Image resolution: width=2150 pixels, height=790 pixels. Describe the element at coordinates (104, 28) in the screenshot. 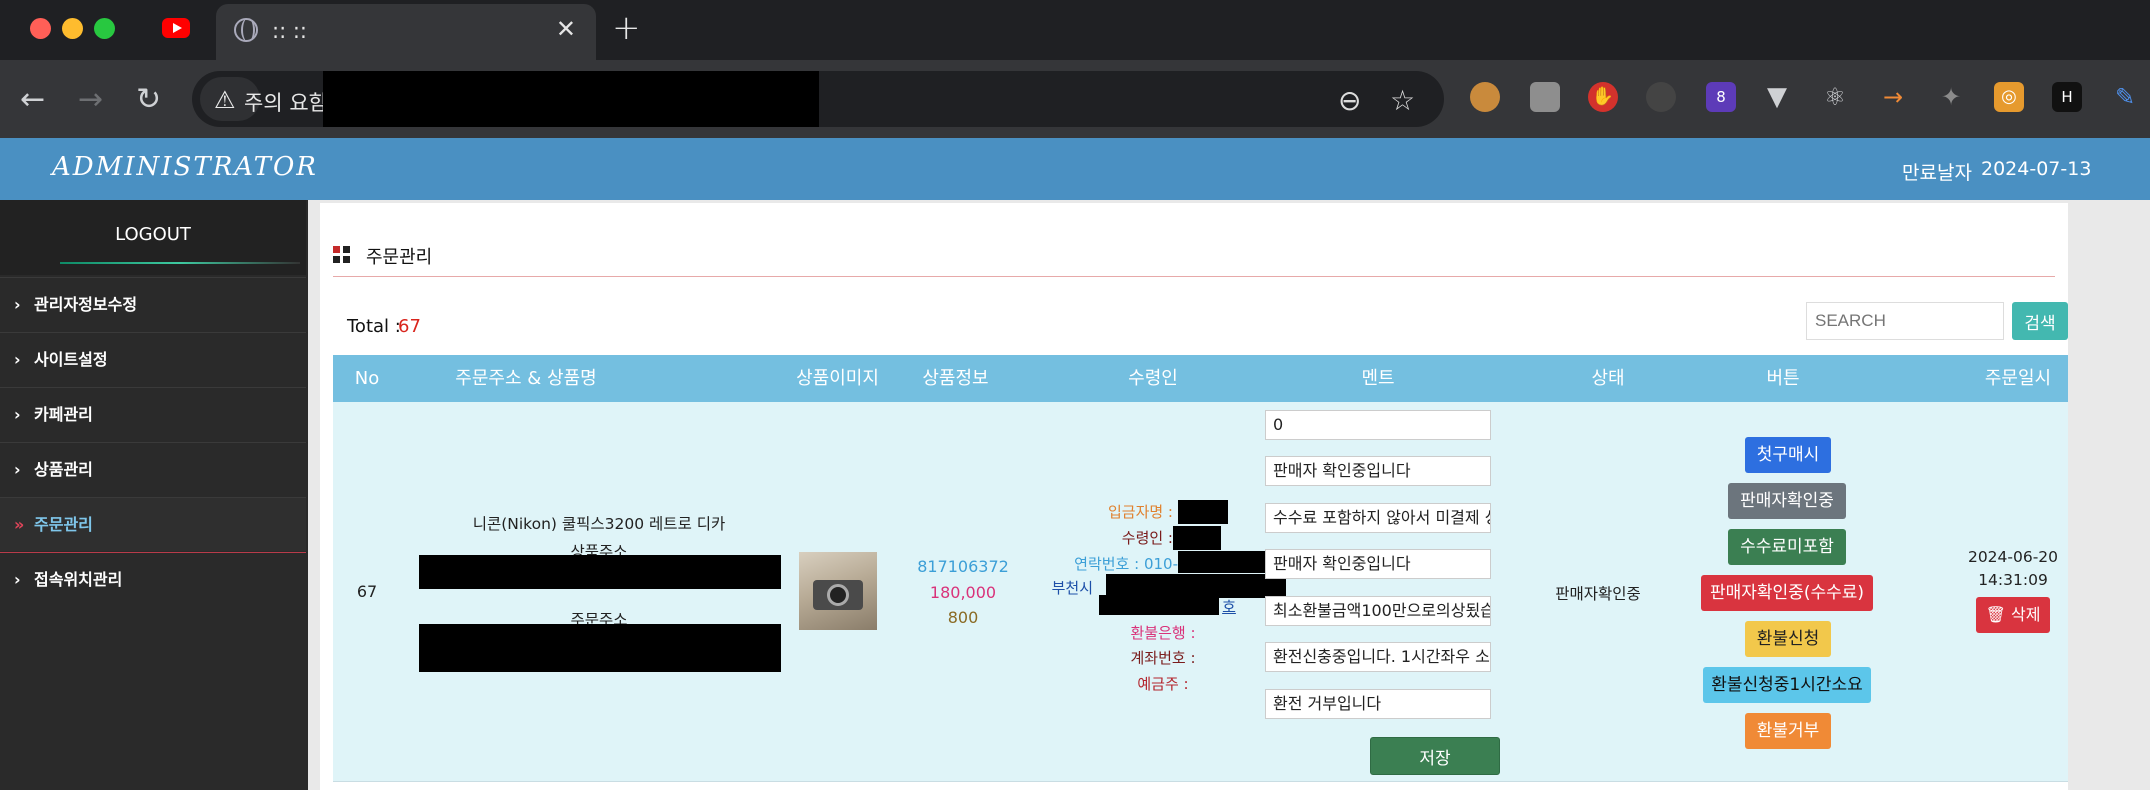

I see `maximize-window-button` at that location.